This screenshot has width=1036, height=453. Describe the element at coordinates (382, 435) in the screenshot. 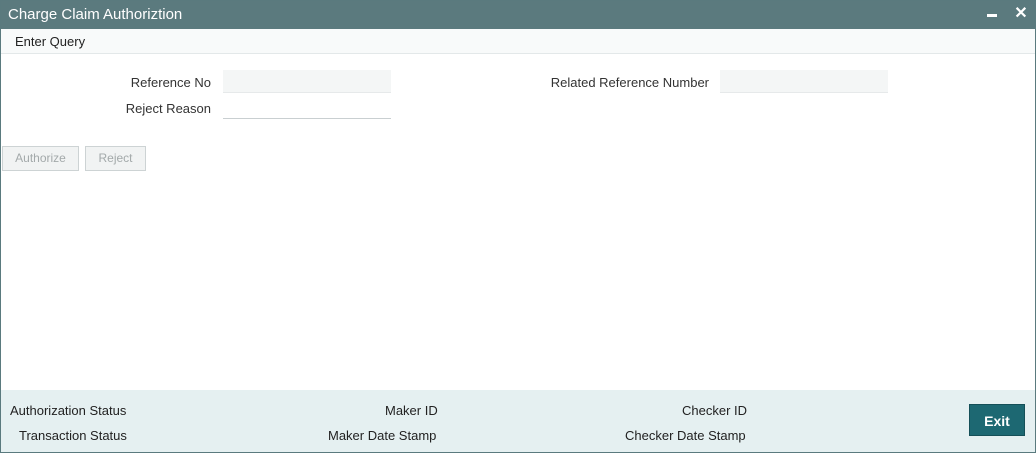

I see `maker-date-stamp-label: Maker Date Stamp` at that location.